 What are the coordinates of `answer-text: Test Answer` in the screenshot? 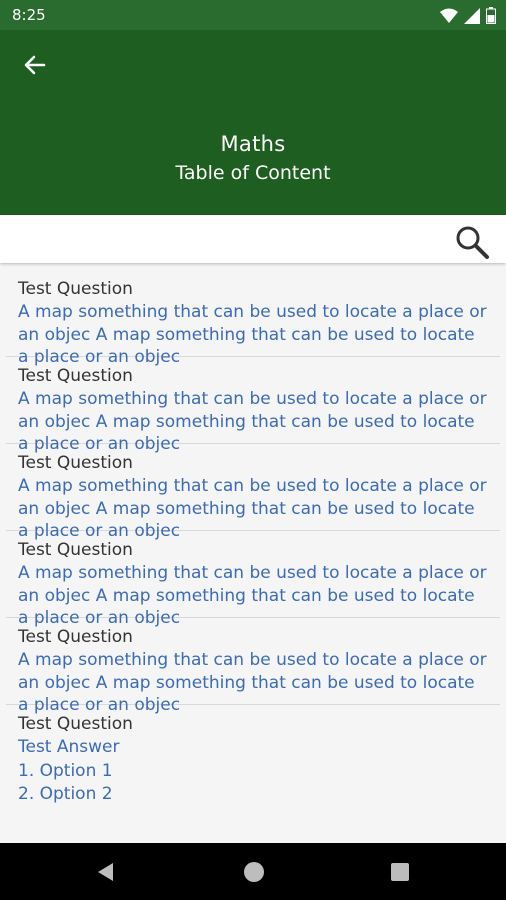 It's located at (69, 747).